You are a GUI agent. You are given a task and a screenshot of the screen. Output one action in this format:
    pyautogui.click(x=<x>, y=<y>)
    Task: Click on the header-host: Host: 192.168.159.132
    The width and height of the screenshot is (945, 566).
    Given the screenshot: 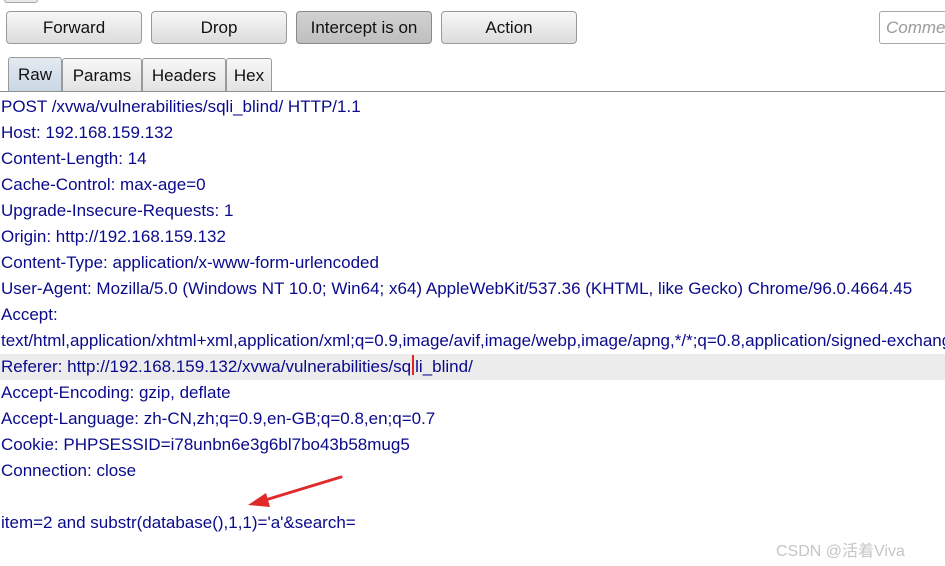 What is the action you would take?
    pyautogui.click(x=87, y=132)
    